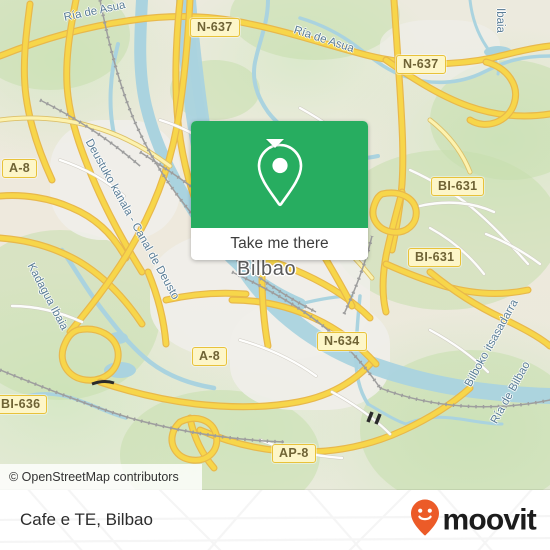  I want to click on moovit-logo: moovit, so click(473, 520).